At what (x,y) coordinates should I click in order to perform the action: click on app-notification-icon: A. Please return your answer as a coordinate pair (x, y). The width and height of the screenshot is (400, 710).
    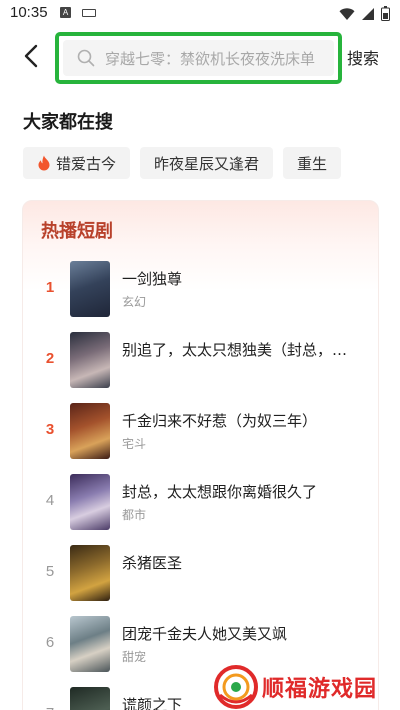
    Looking at the image, I should click on (65, 12).